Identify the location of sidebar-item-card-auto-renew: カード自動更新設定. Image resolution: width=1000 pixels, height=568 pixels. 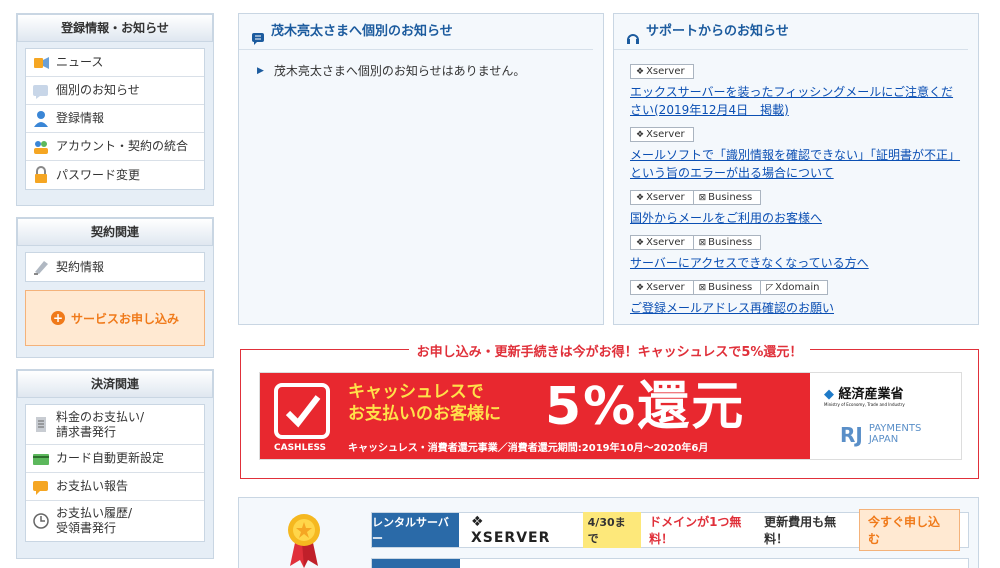
(115, 459).